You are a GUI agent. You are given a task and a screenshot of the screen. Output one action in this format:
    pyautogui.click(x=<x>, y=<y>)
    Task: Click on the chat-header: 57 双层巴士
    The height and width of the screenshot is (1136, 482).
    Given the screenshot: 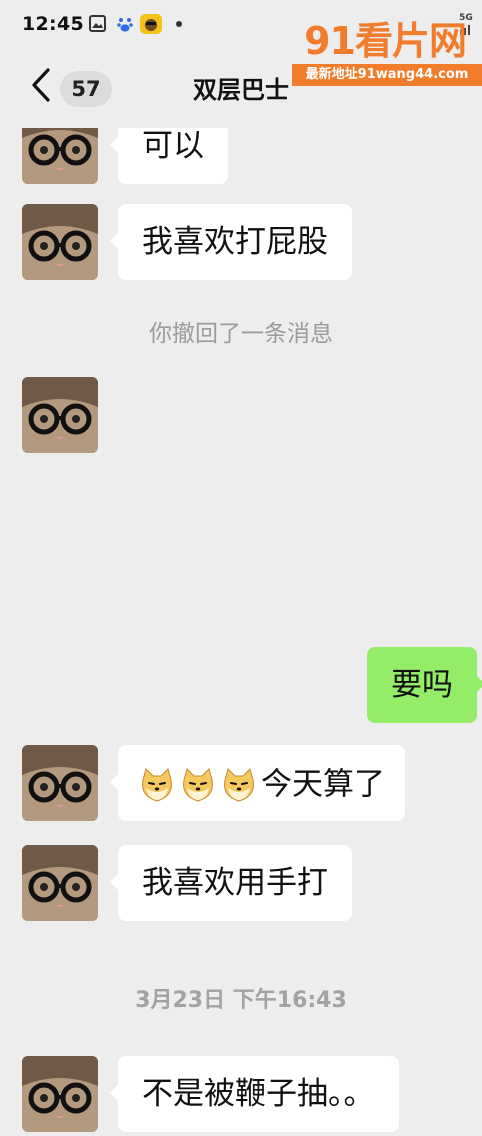 What is the action you would take?
    pyautogui.click(x=241, y=90)
    